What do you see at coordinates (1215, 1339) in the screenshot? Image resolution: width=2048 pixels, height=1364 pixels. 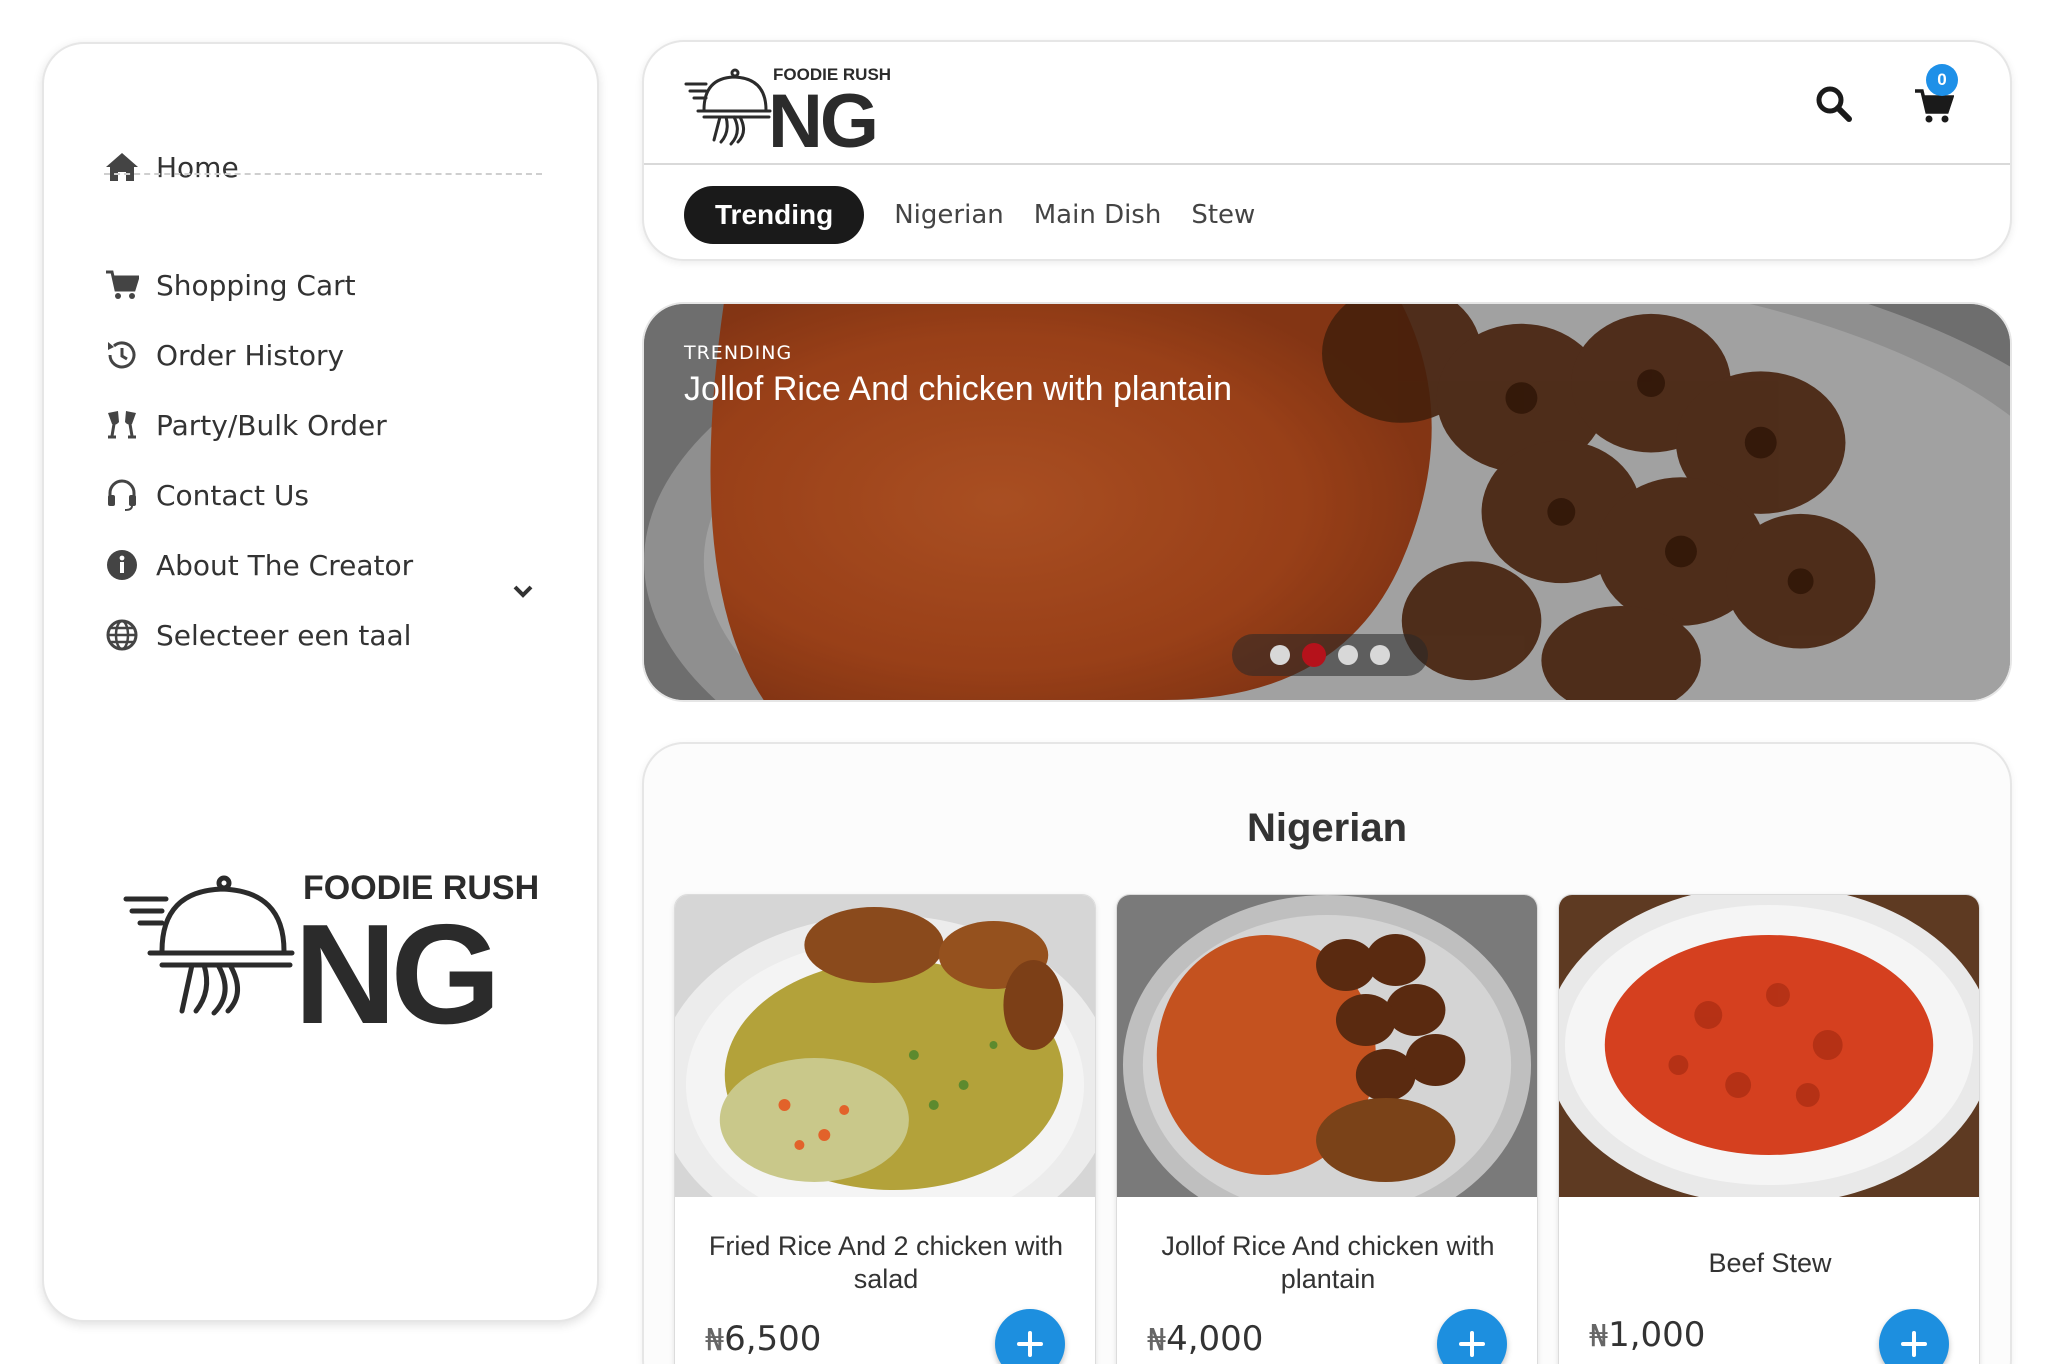 I see `price-value: 4,000` at bounding box center [1215, 1339].